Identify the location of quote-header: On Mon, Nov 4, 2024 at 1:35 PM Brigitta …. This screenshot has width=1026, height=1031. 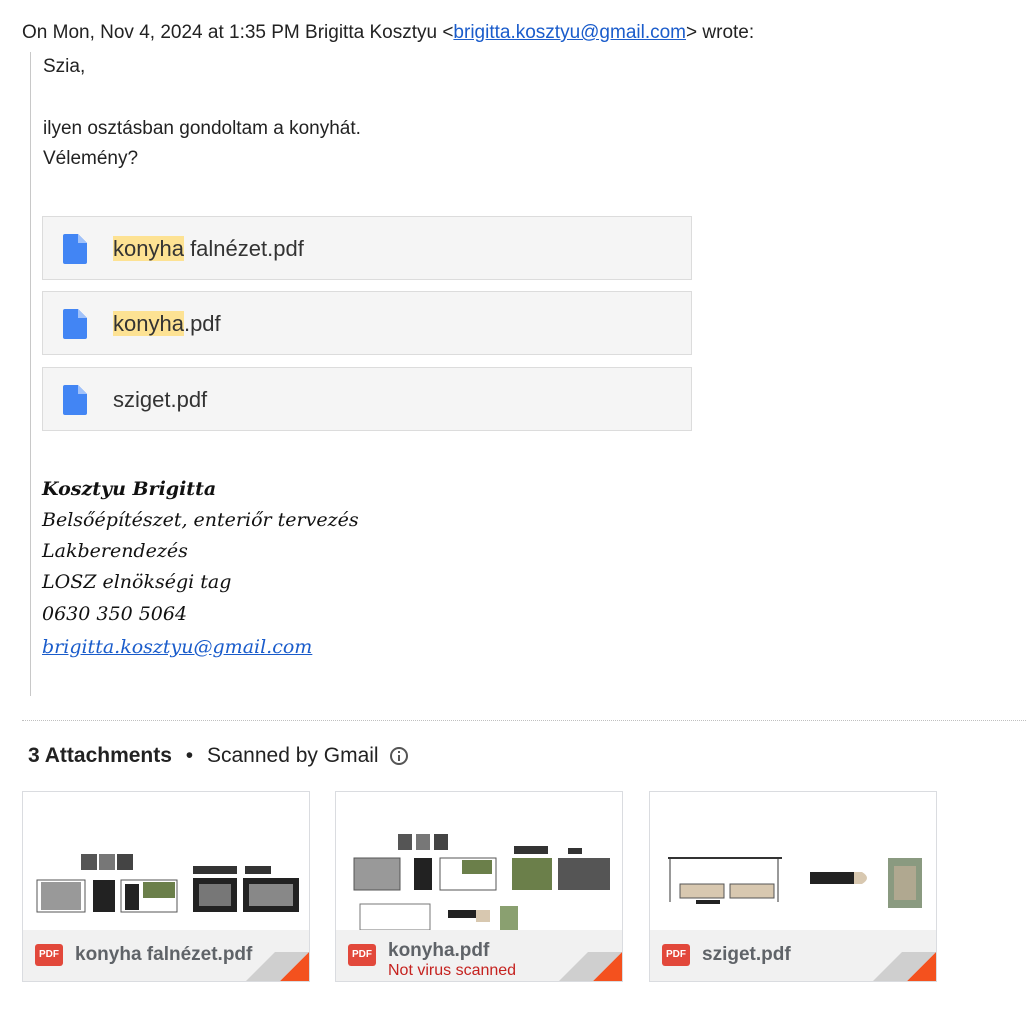
(388, 33).